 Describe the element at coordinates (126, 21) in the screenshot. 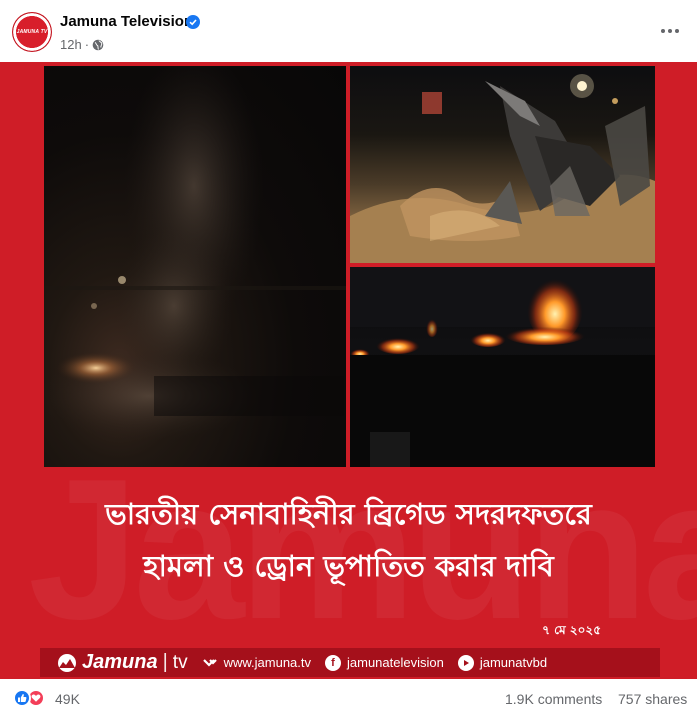

I see `page-name-link: Jamuna Television` at that location.